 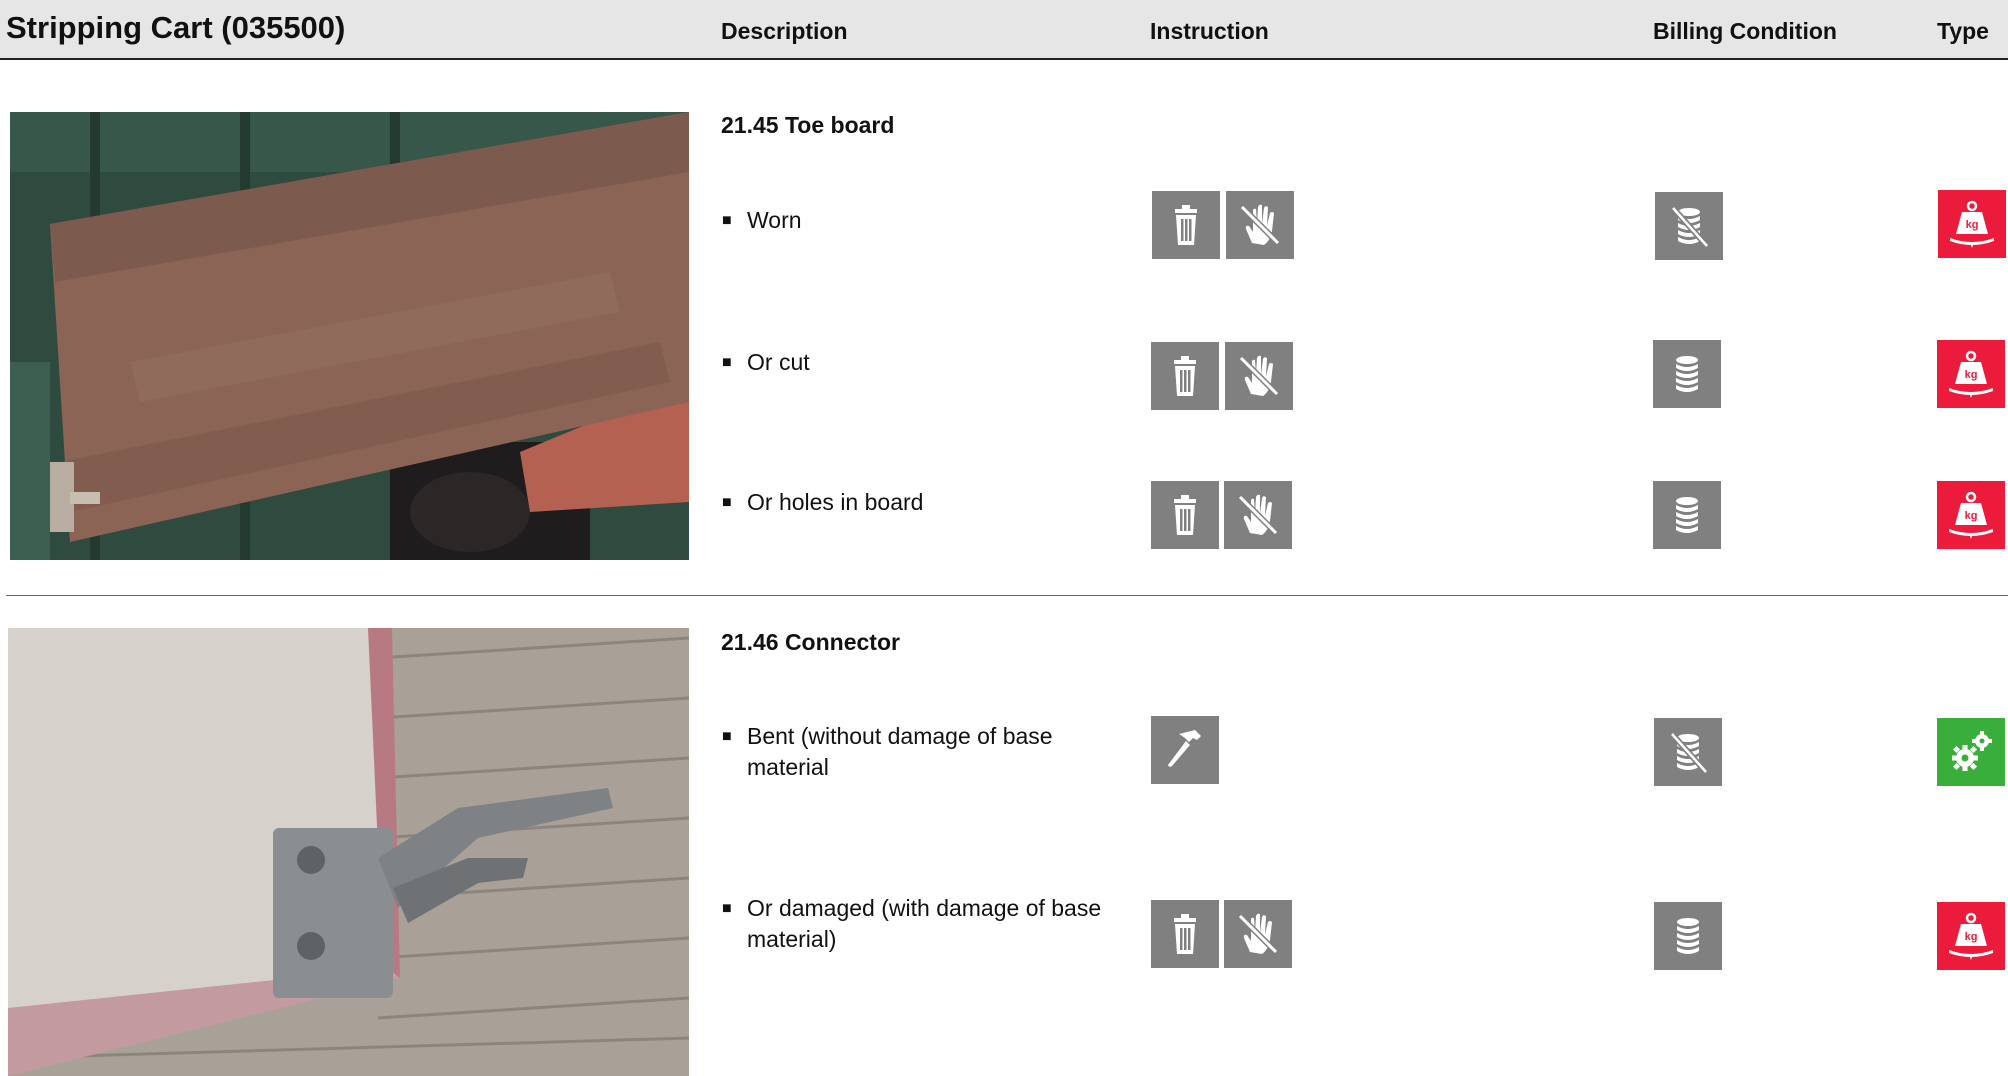 What do you see at coordinates (1963, 31) in the screenshot?
I see `column-header-type: Type` at bounding box center [1963, 31].